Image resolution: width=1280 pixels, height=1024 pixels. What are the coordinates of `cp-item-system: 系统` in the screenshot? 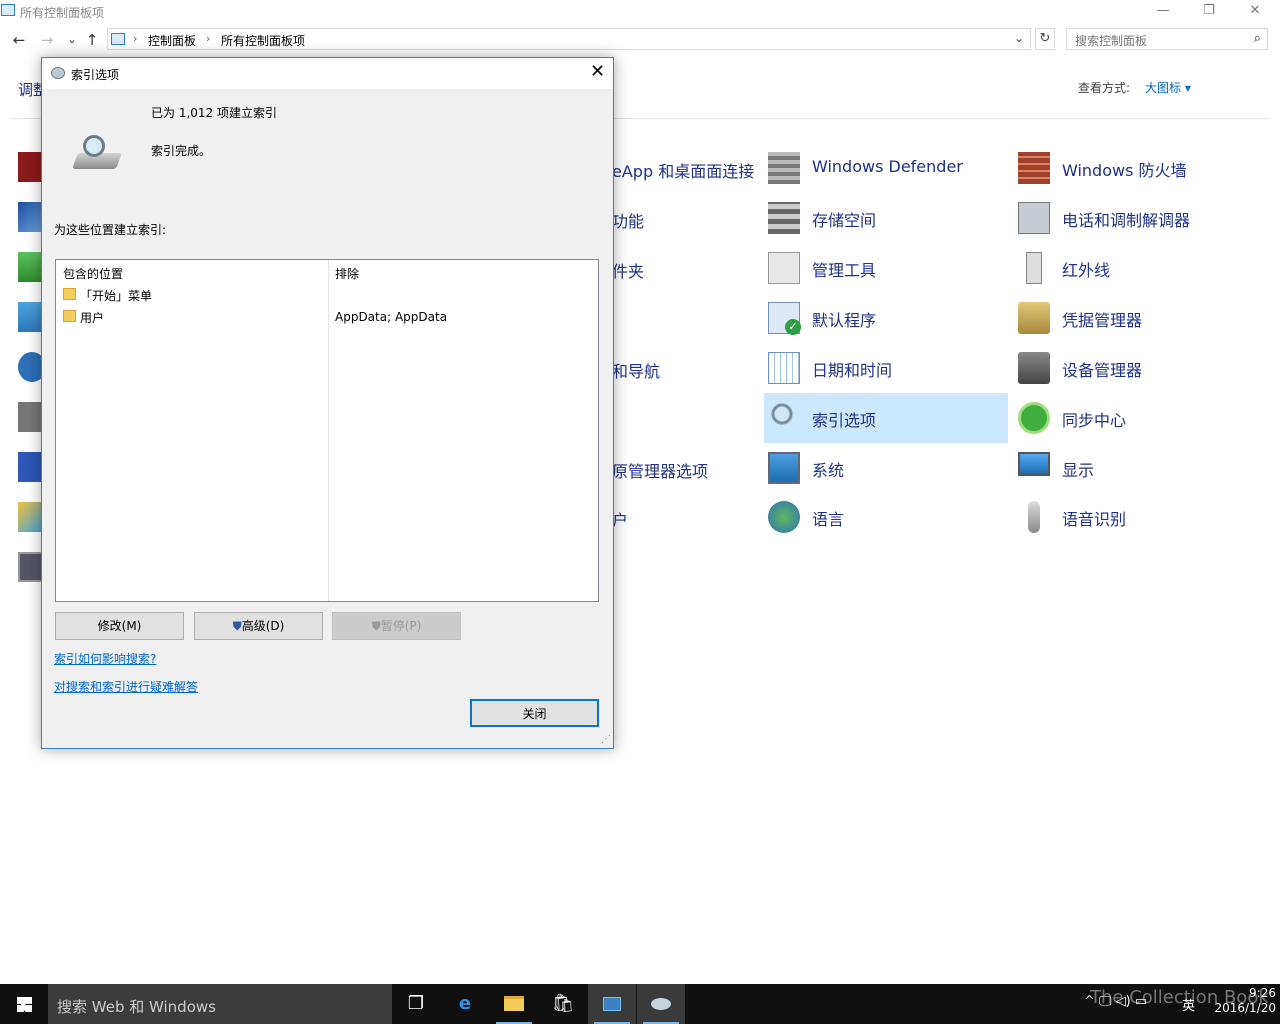 It's located at (884, 468).